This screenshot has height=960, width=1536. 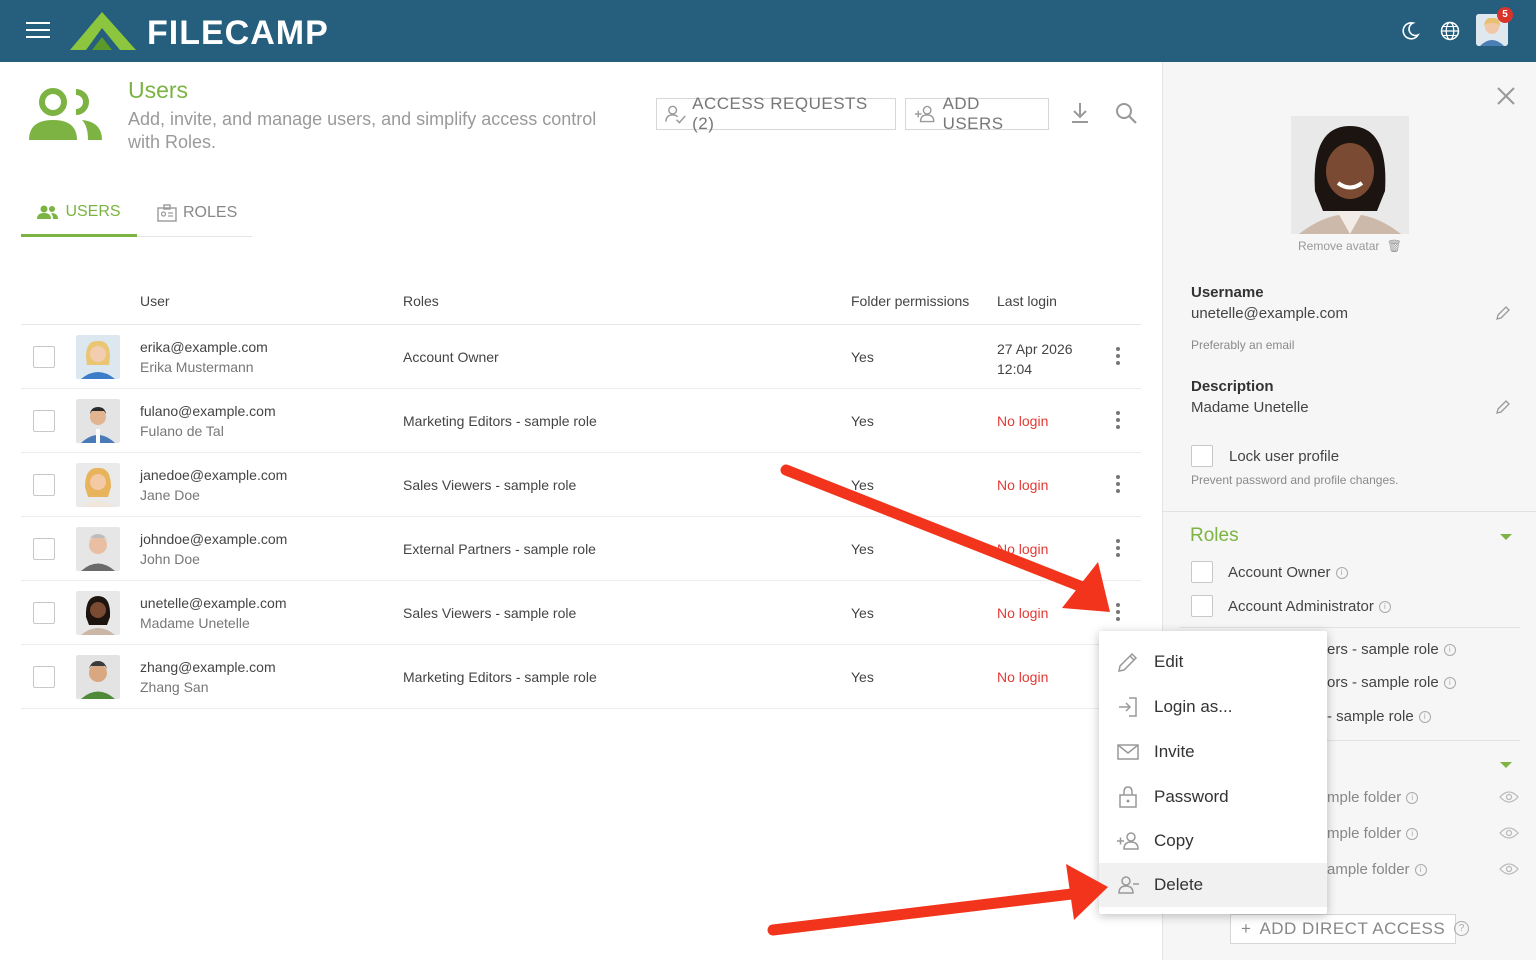 I want to click on username-value: unetelle@example.com, so click(x=1269, y=313).